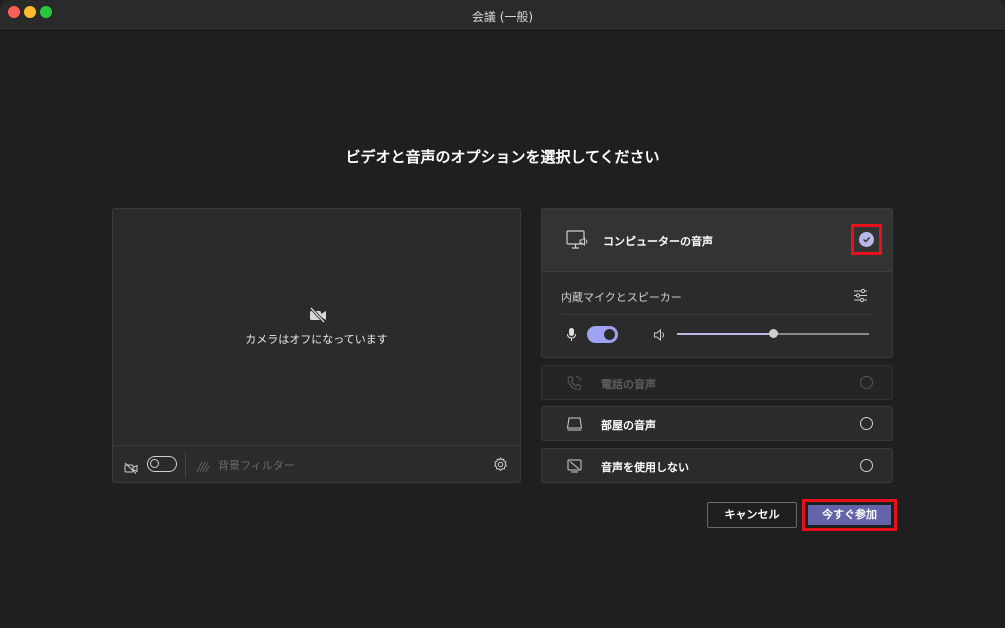  I want to click on title-bar: 会議 (一般), so click(502, 15).